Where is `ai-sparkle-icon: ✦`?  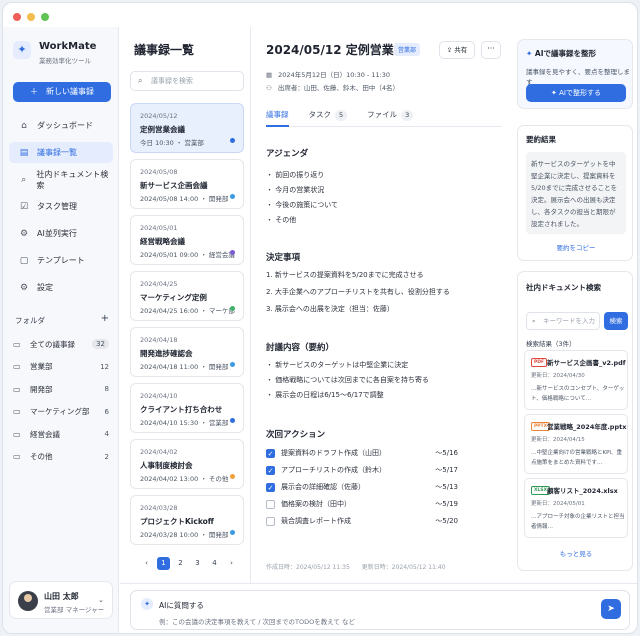 ai-sparkle-icon: ✦ is located at coordinates (147, 604).